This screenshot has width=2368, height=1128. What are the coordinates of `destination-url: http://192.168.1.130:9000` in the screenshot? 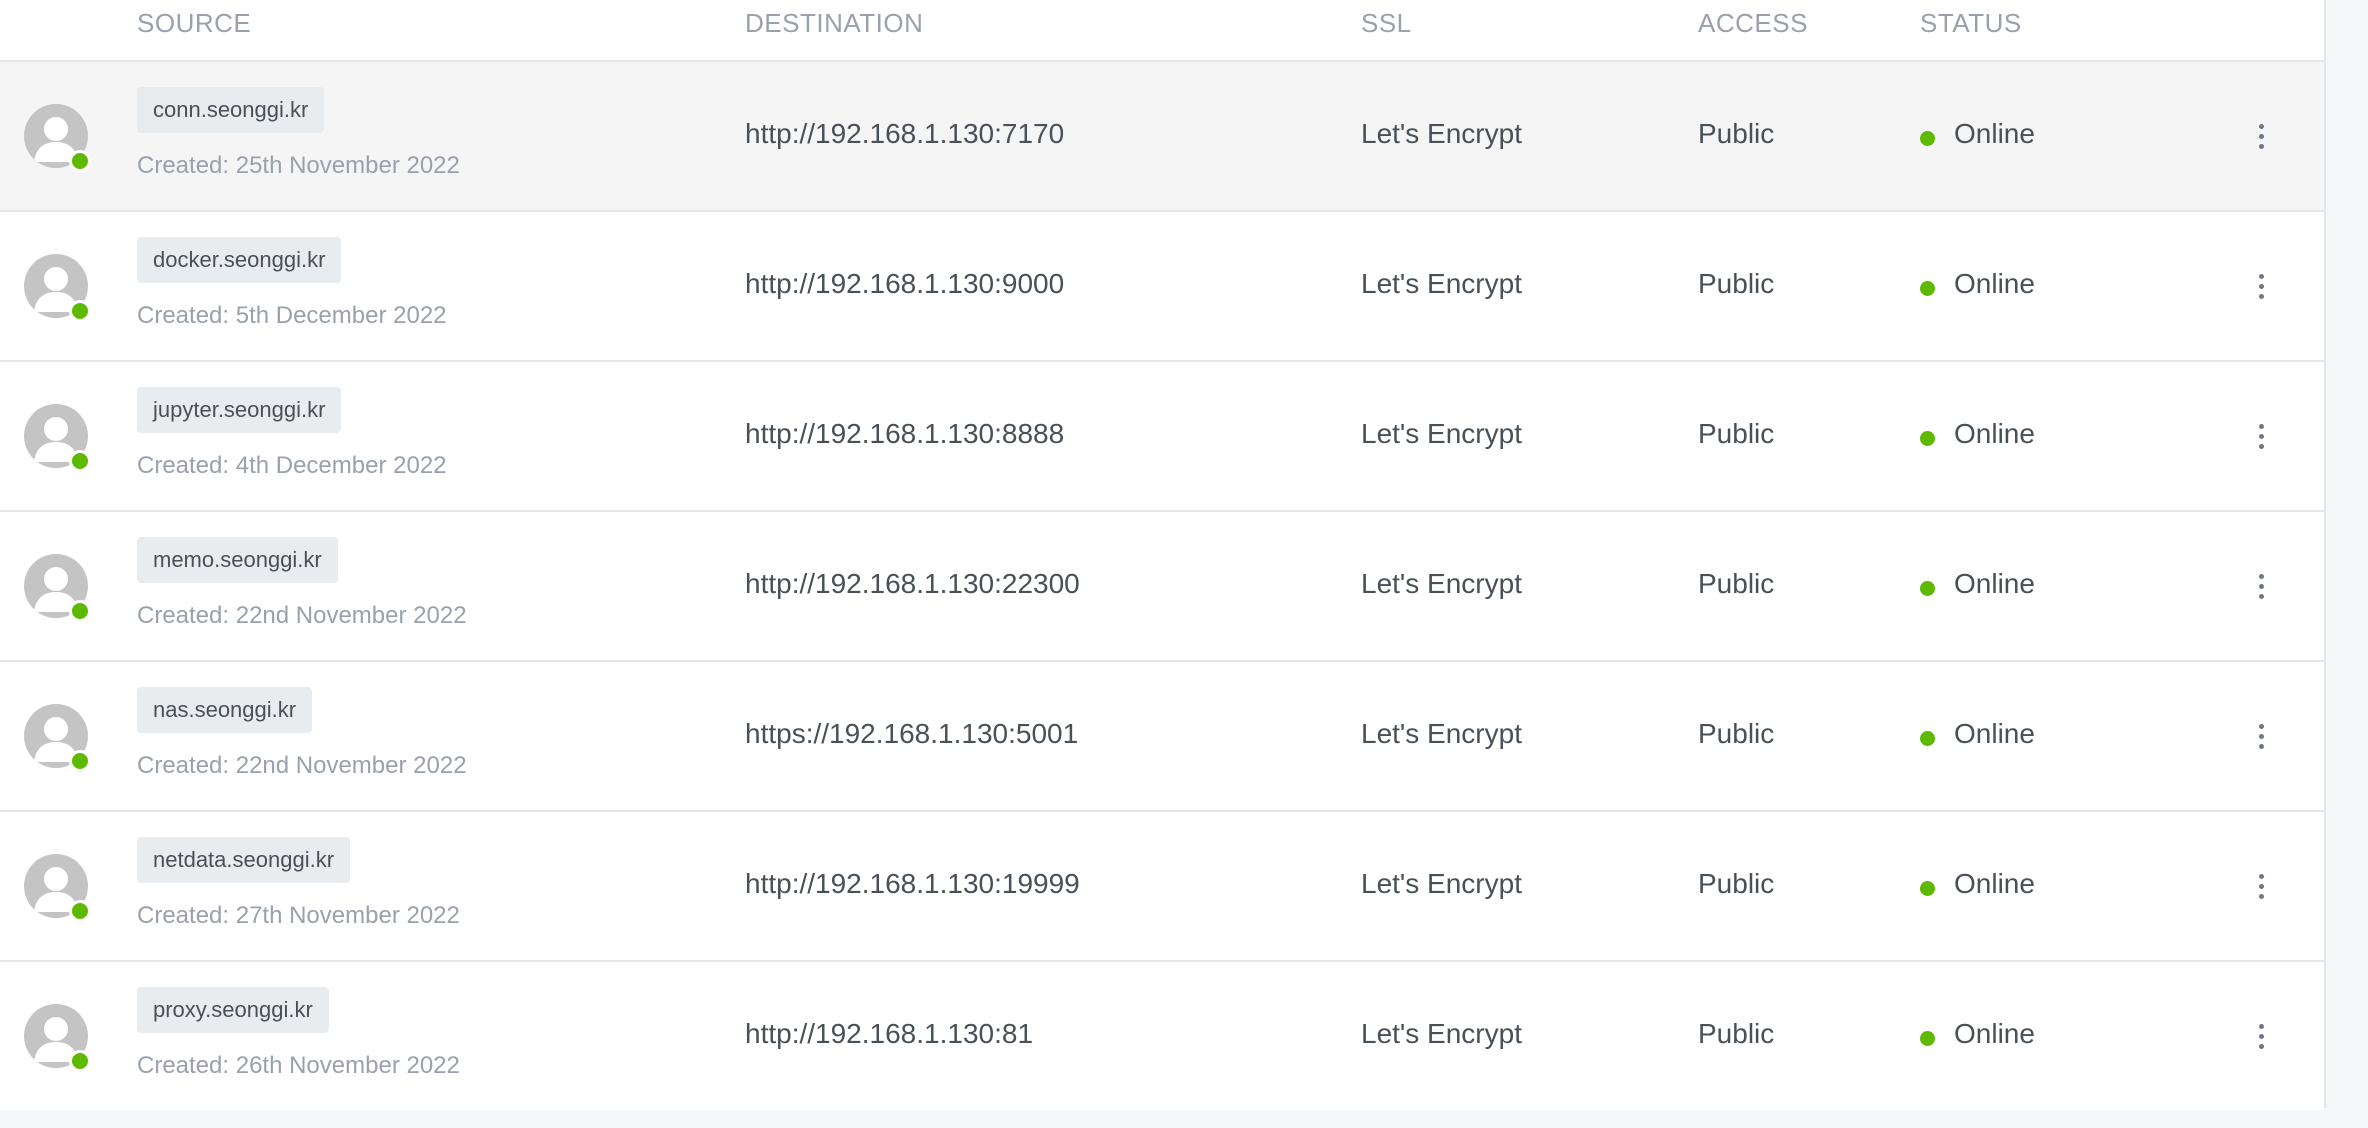 It's located at (905, 283).